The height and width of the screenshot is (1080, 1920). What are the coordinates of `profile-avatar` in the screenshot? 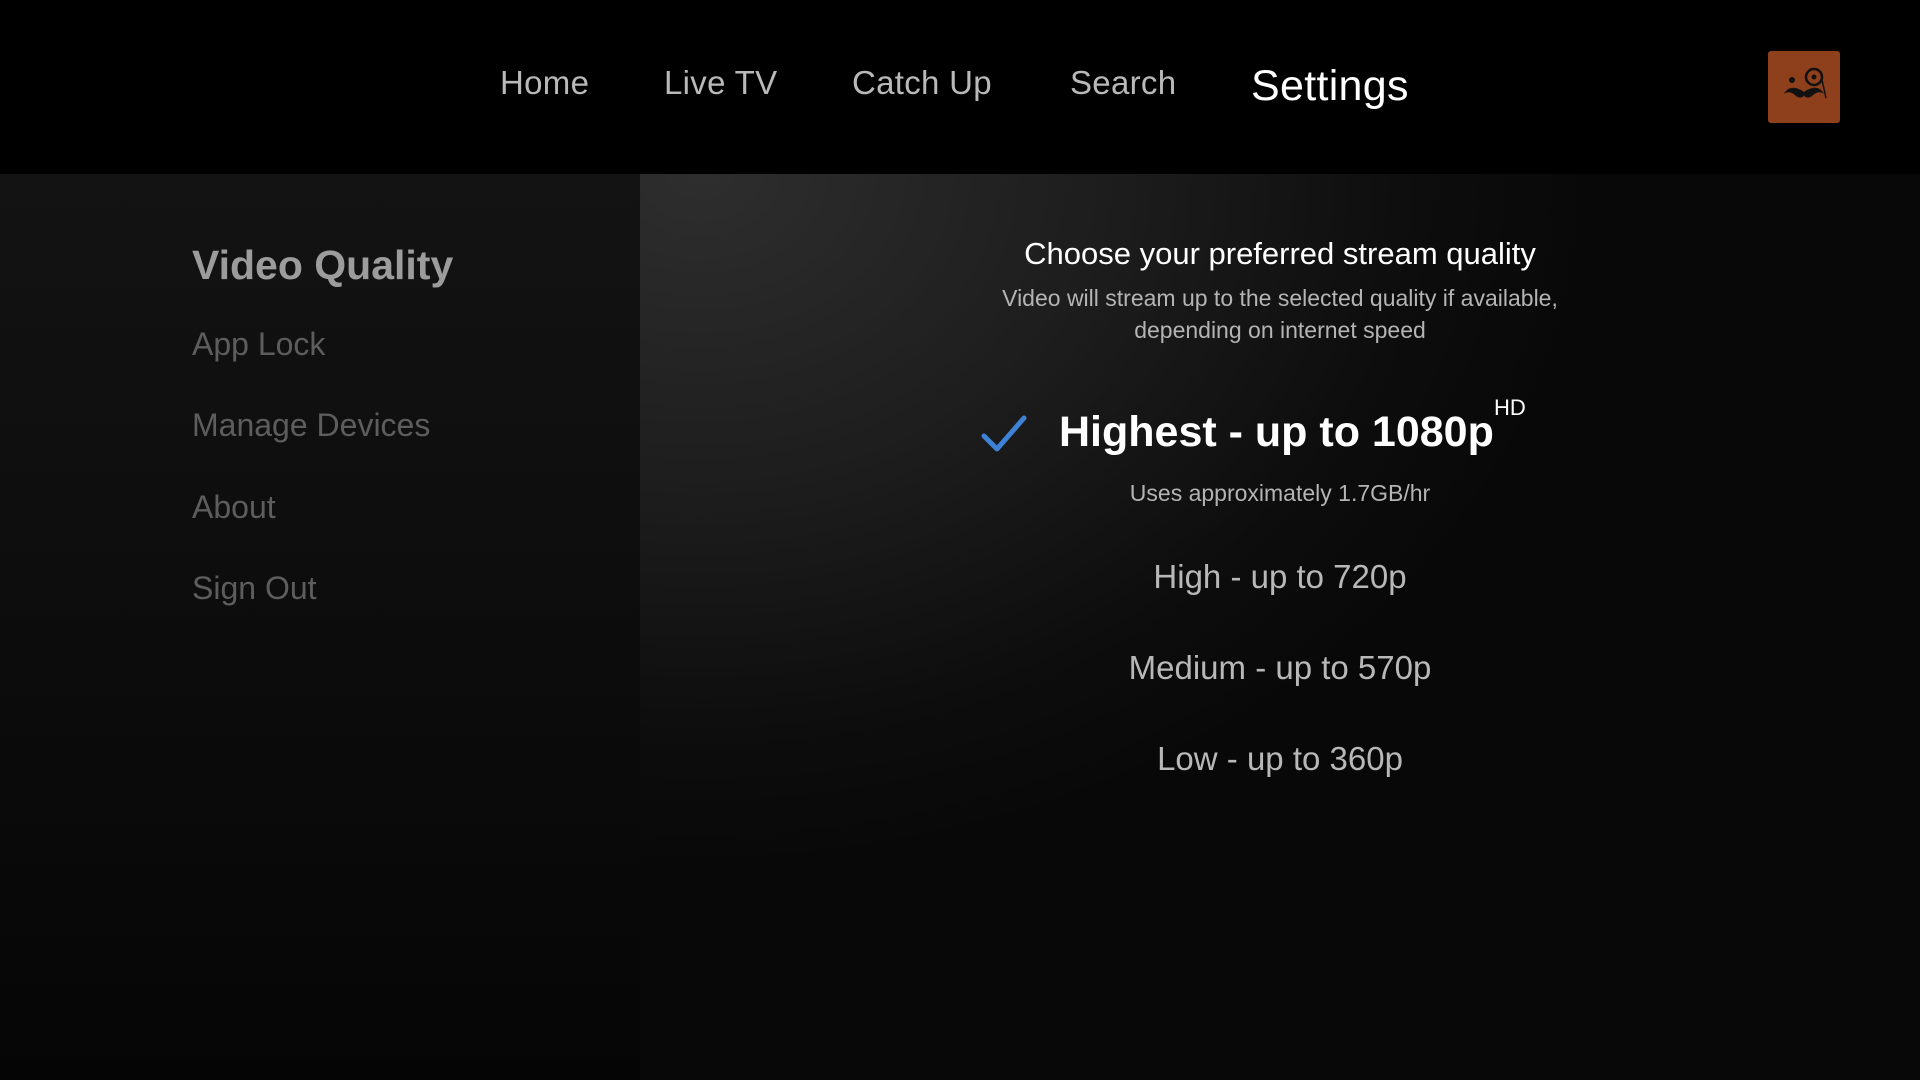 It's located at (1804, 87).